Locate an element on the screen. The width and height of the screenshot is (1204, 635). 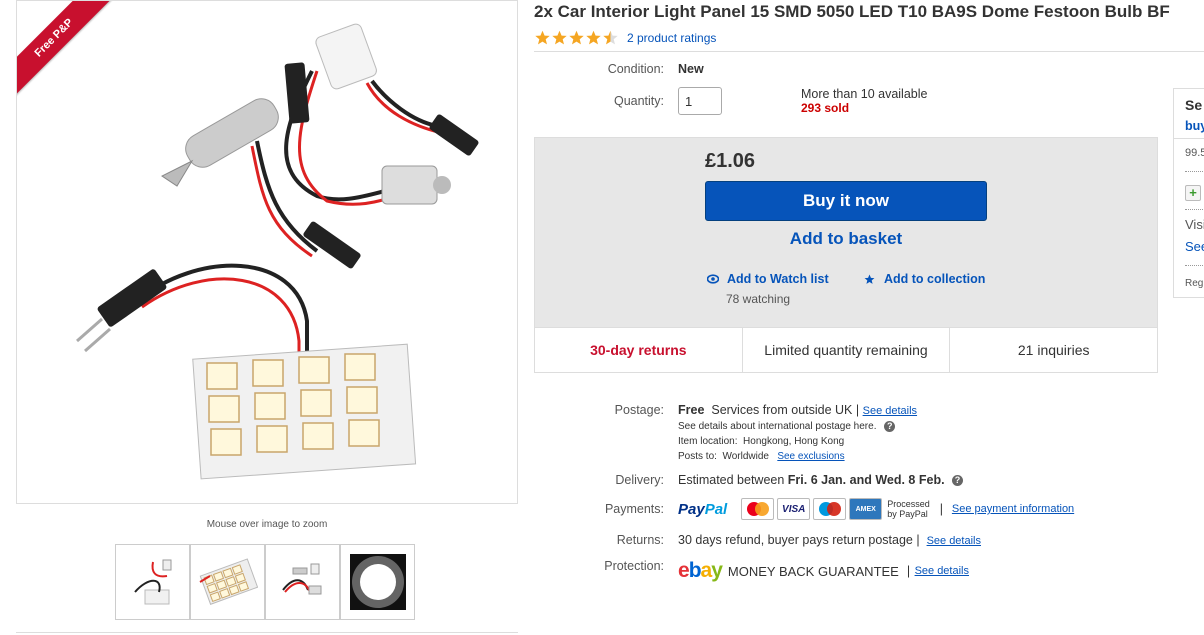
title-divider is located at coordinates (869, 51).